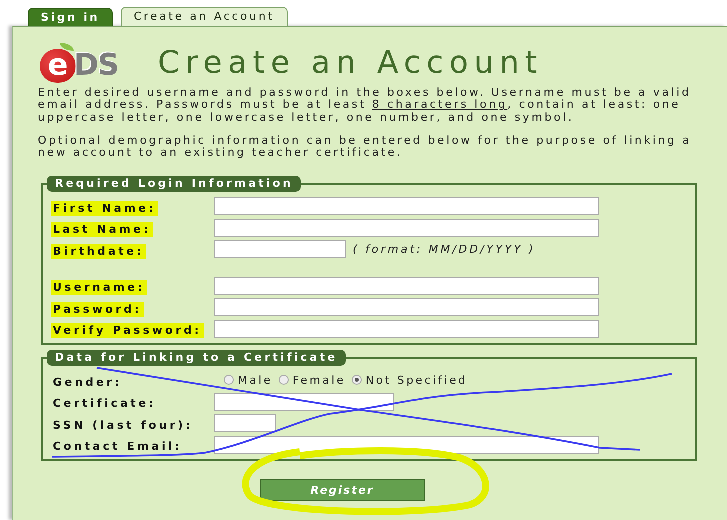 This screenshot has width=727, height=520. I want to click on field-label: First Name:, so click(104, 208).